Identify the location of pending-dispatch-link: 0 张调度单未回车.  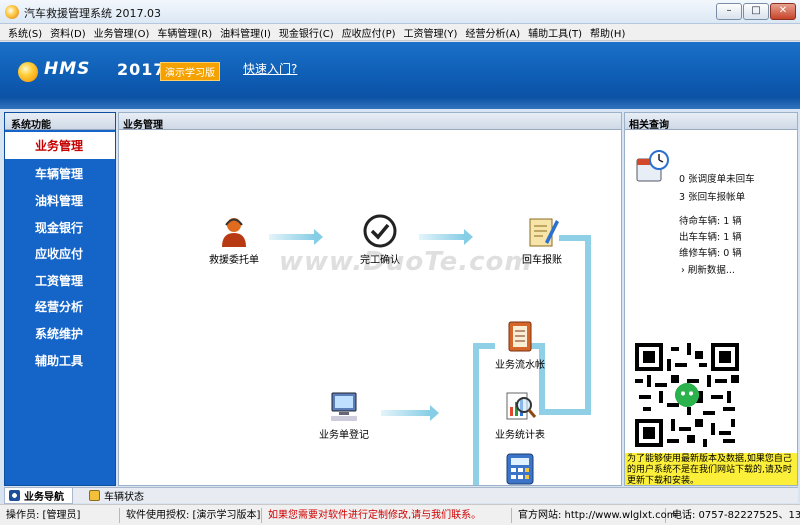
(717, 178).